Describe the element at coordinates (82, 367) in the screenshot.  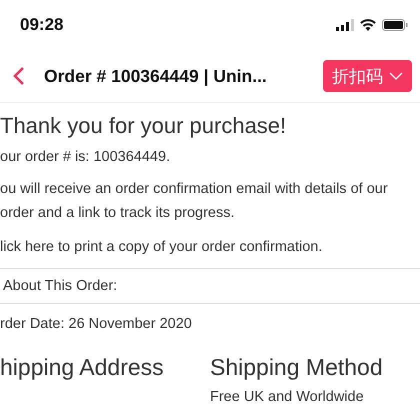
I see `section-heading: hipping Address` at that location.